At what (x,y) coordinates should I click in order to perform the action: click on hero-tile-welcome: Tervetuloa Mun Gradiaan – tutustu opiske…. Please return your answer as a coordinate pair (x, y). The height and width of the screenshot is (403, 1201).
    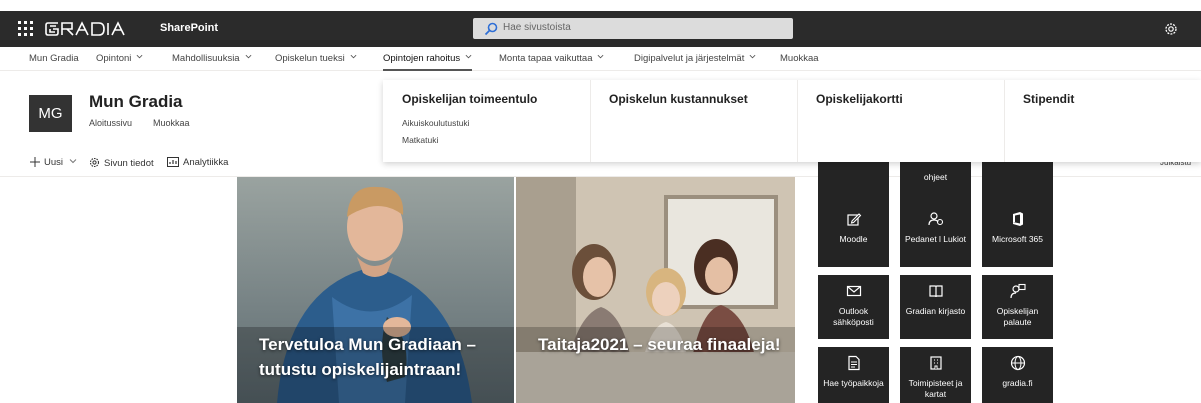
    Looking at the image, I should click on (375, 290).